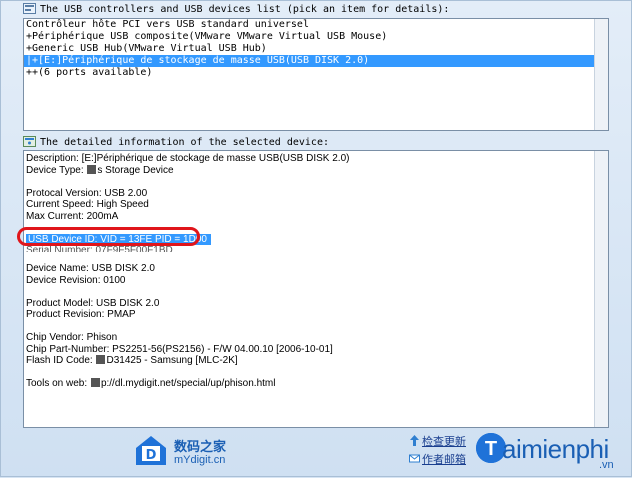 The image size is (632, 478). Describe the element at coordinates (95, 382) in the screenshot. I see `web-link-icon` at that location.